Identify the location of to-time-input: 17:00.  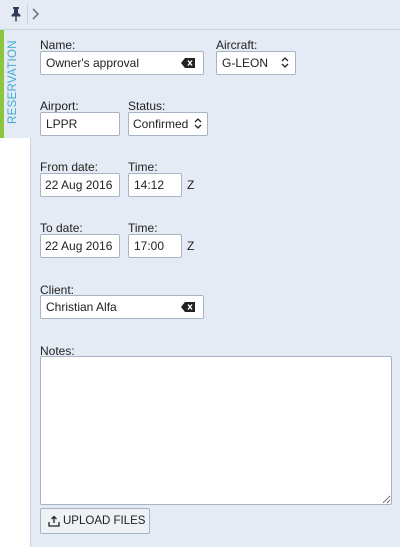
(155, 246).